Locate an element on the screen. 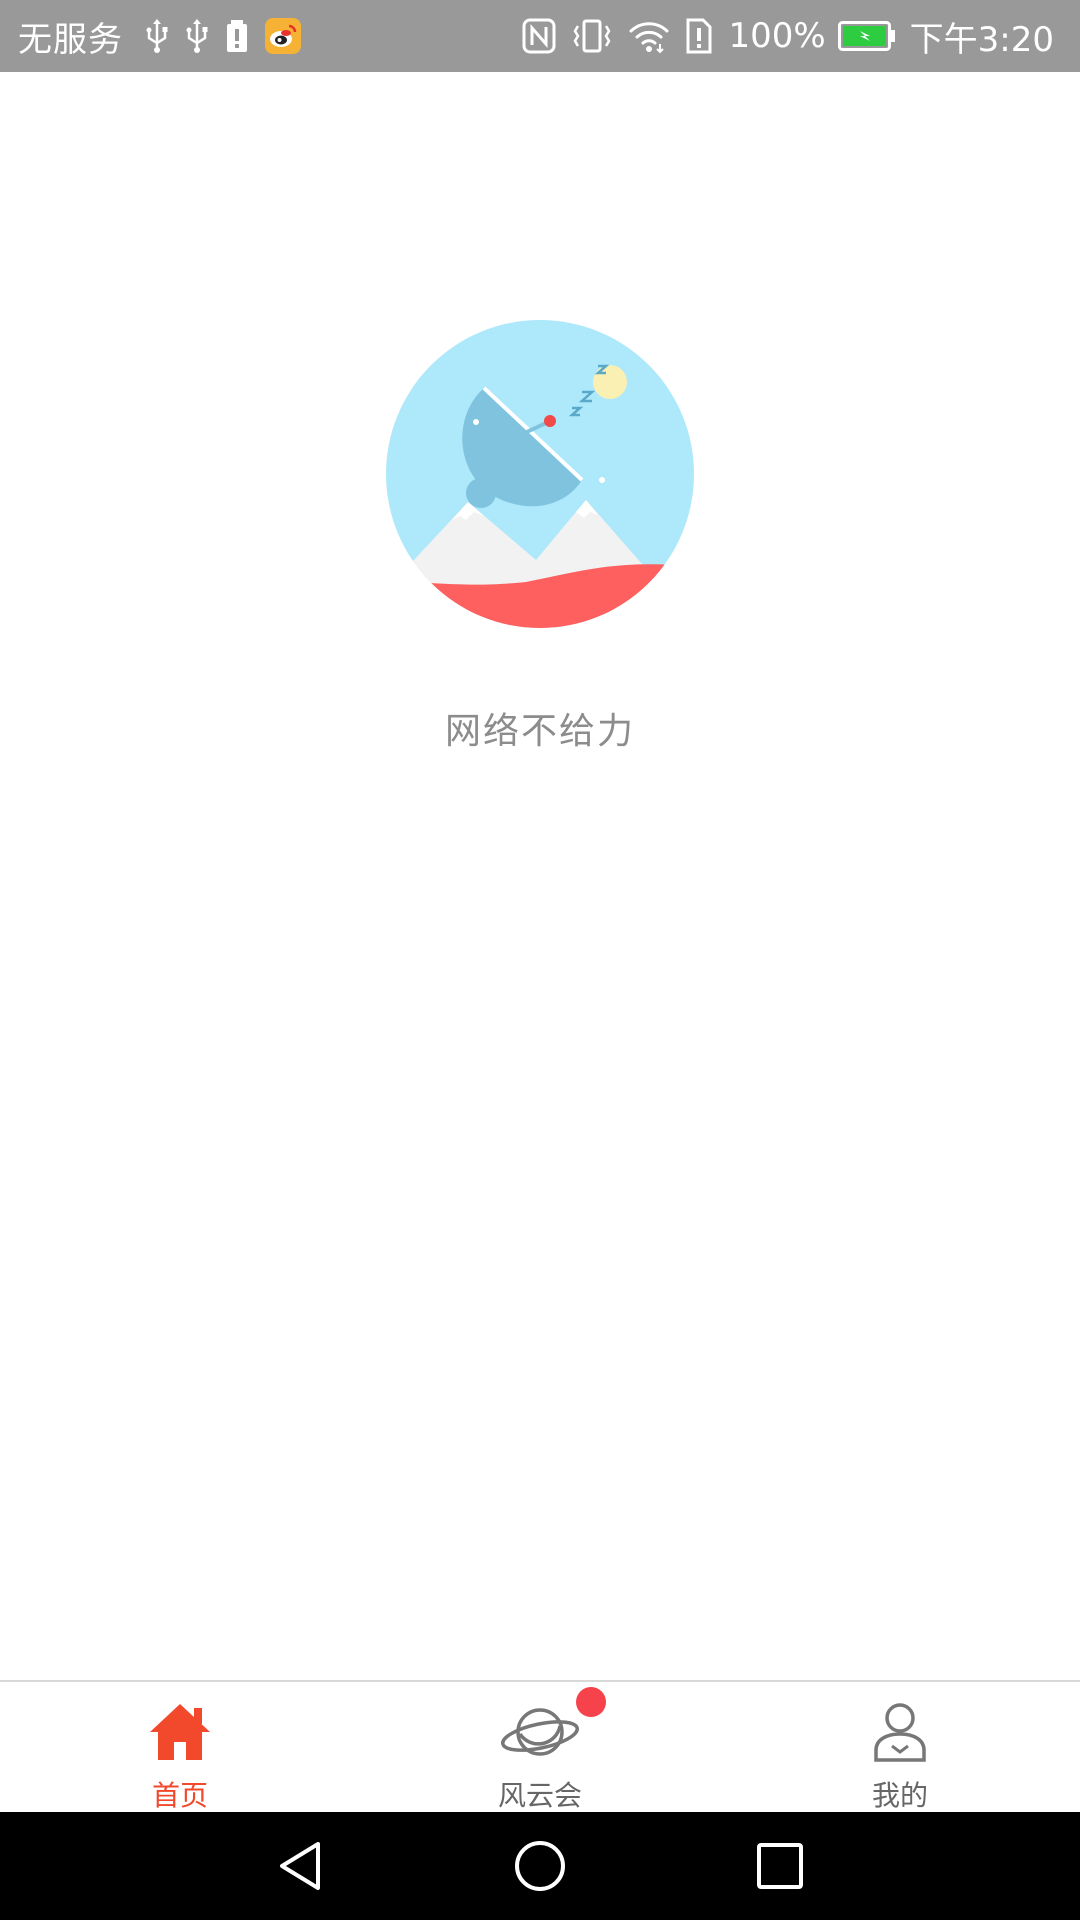  home-circle-icon is located at coordinates (540, 1866).